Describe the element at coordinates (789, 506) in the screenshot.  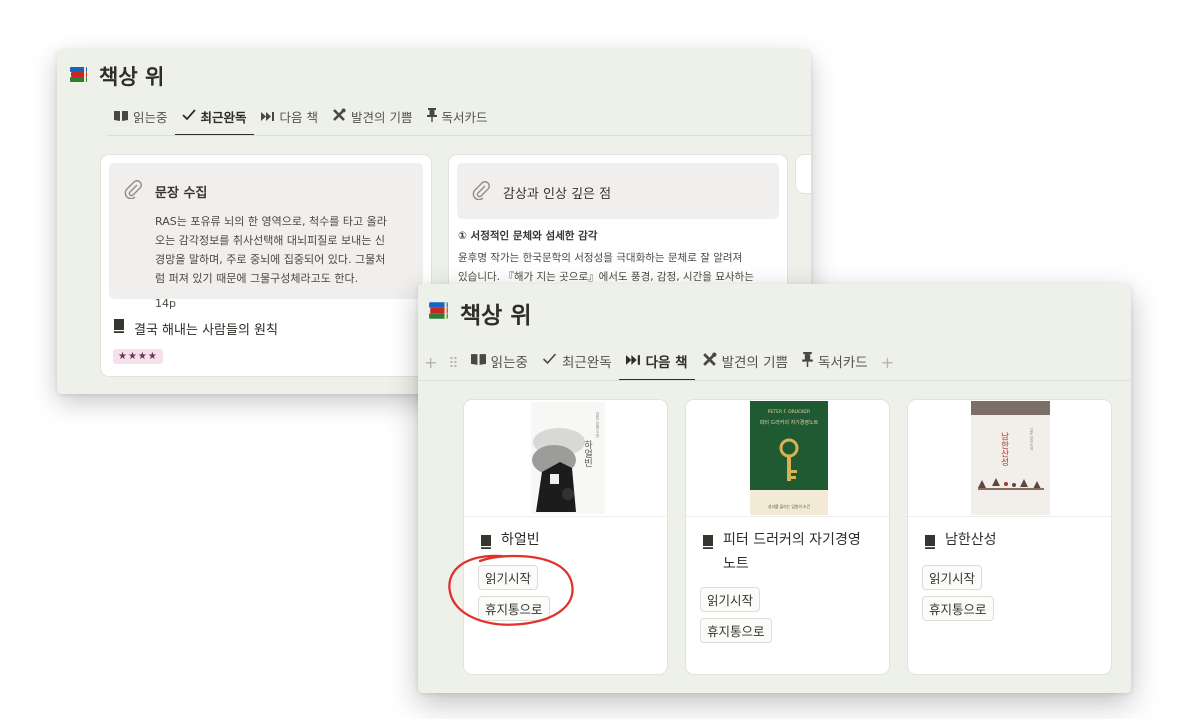
I see `cover-blurb-text: 성과를 올리는 임원의 조건` at that location.